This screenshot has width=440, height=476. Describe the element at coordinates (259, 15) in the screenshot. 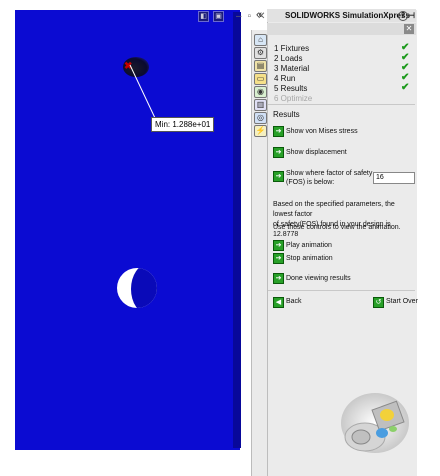

I see `collapse-panel-icon: «` at that location.